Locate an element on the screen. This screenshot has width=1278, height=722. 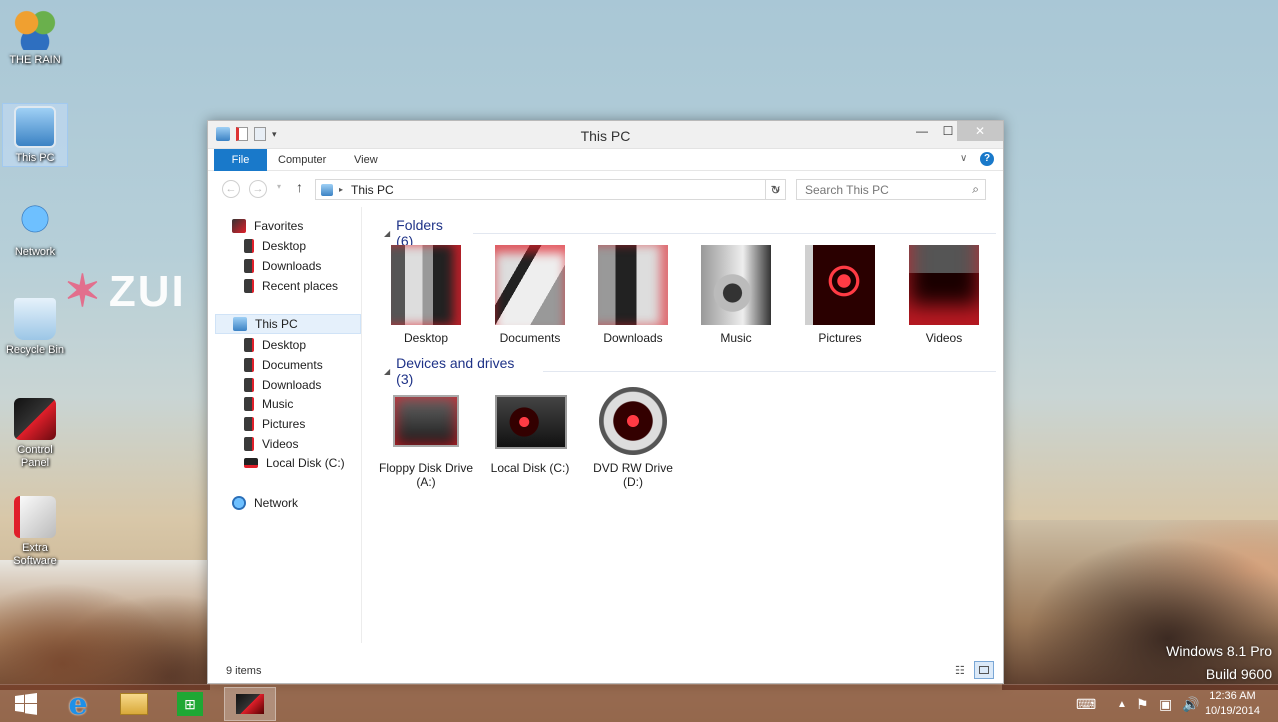
nav-favorites: Favorites is located at coordinates (267, 226).